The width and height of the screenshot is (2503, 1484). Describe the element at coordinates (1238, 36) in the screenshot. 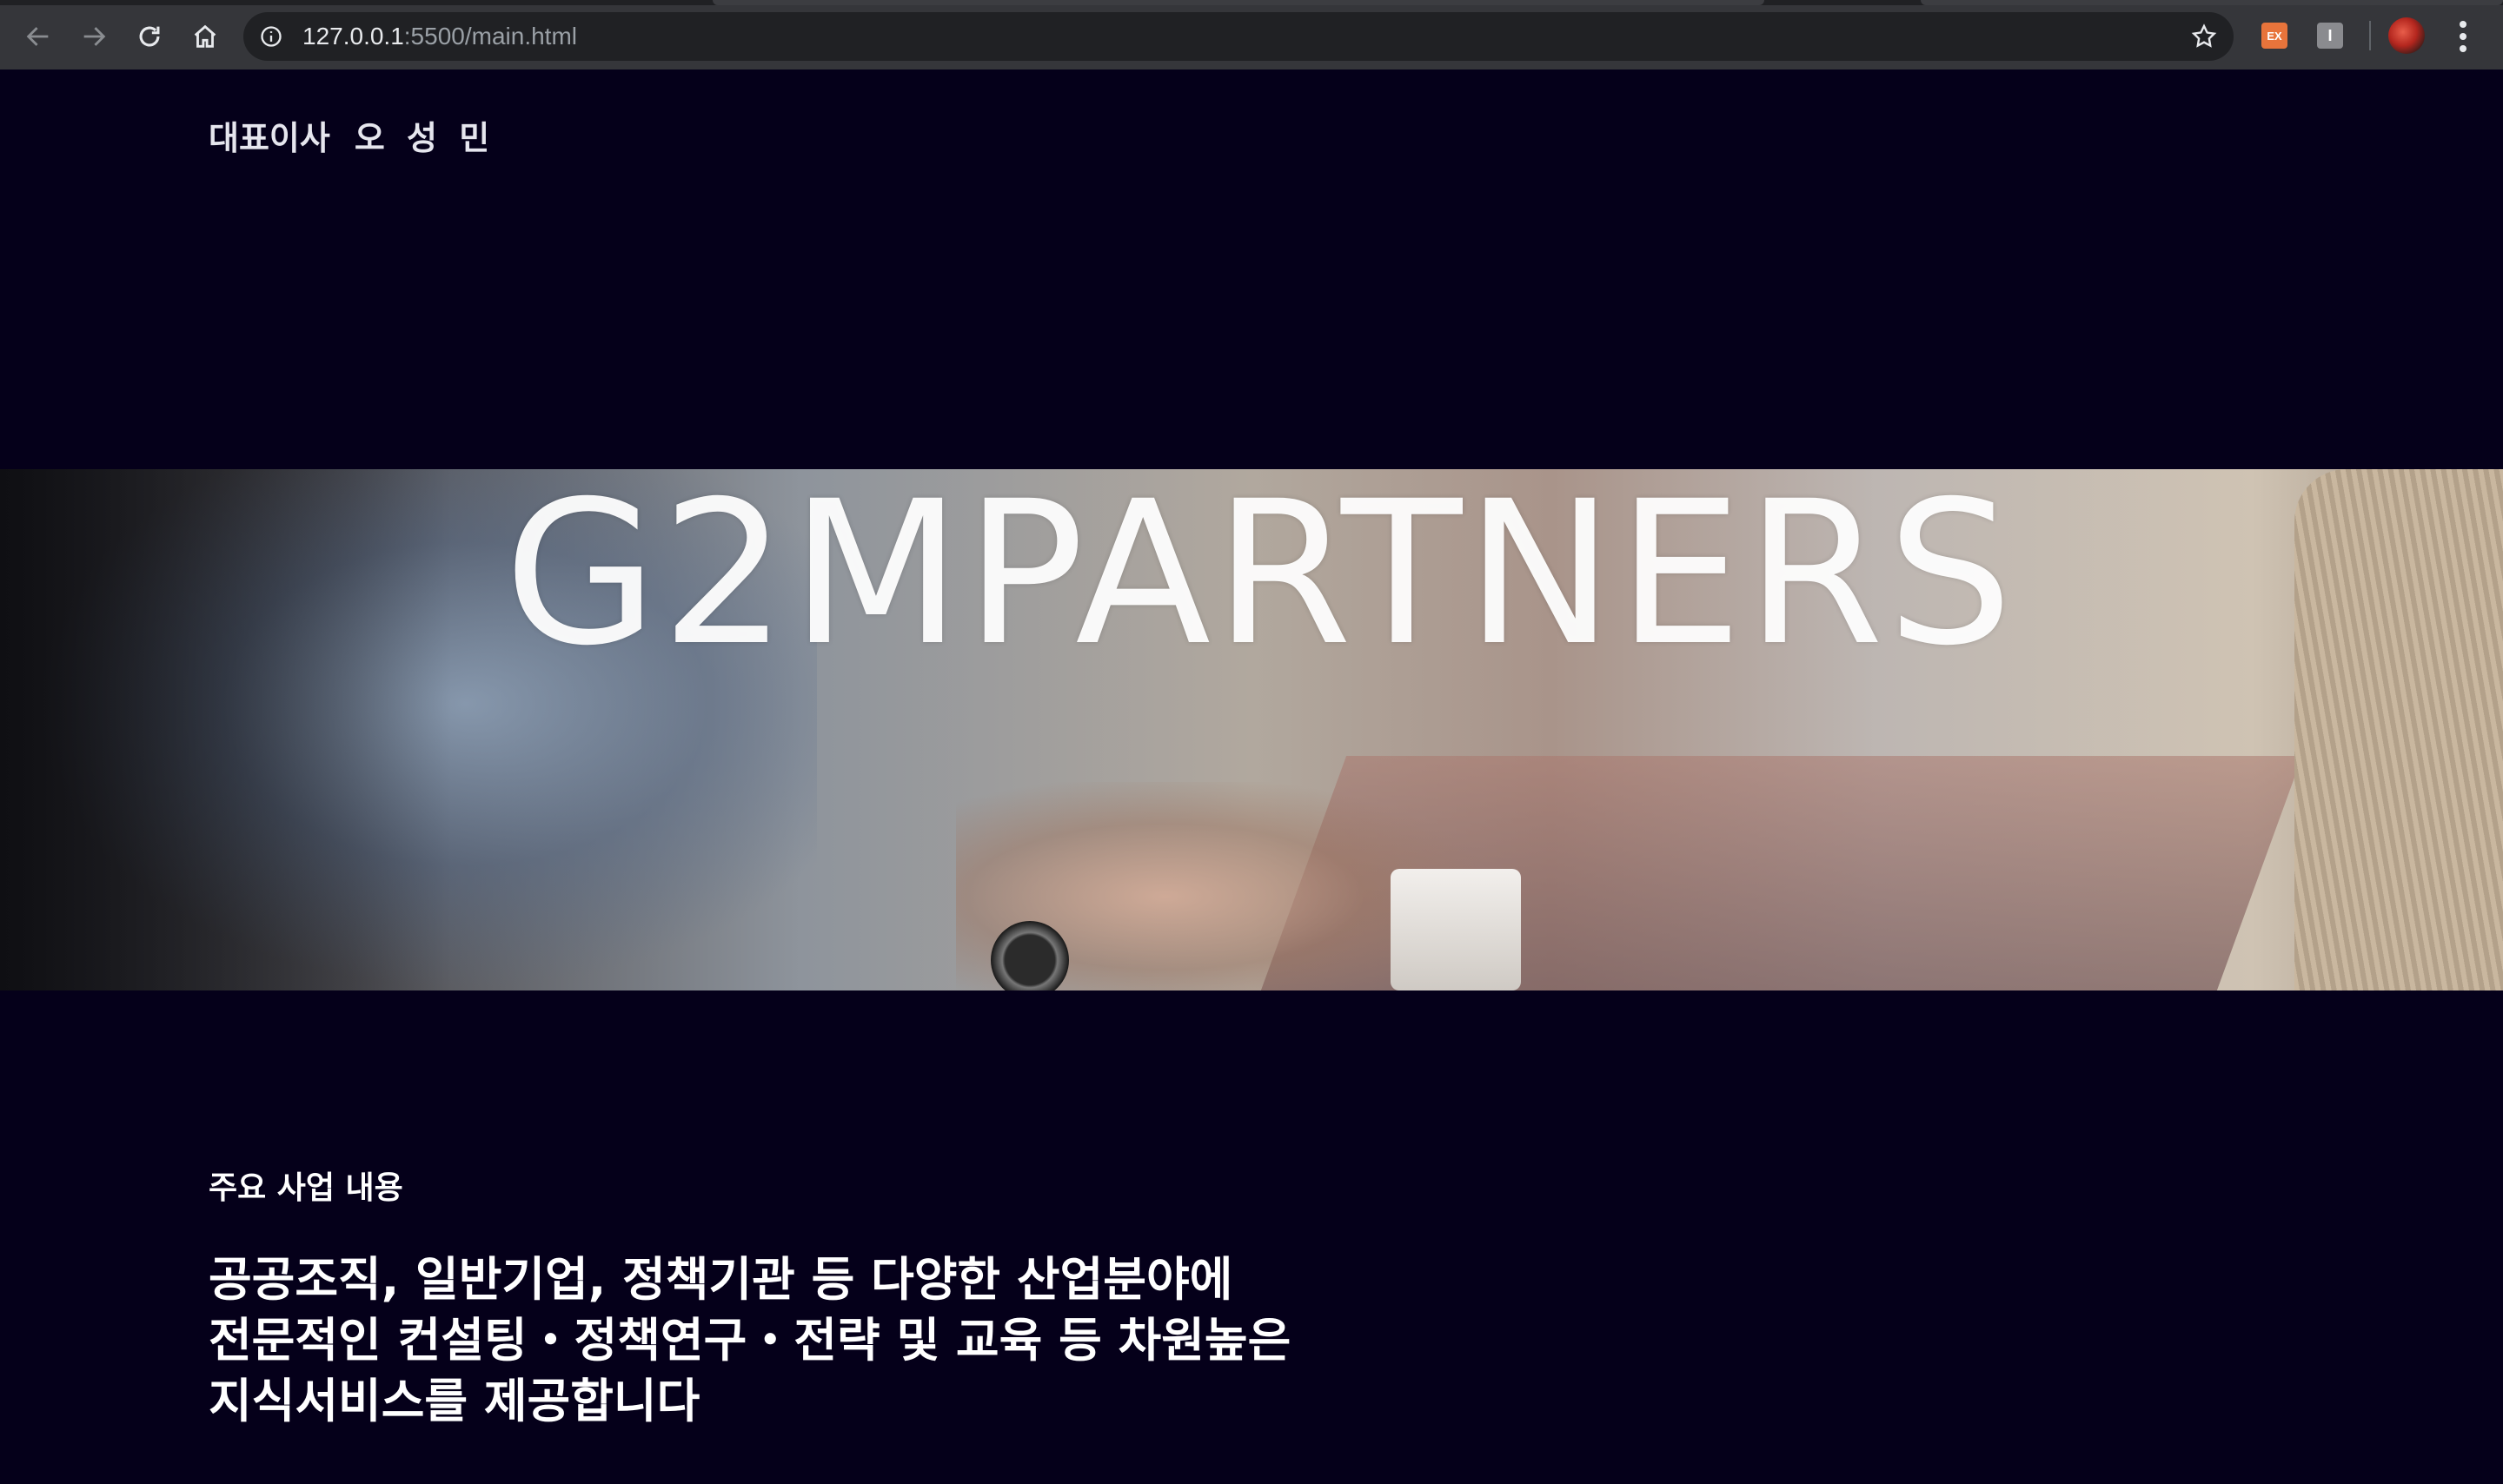

I see `address-bar: 127.0.0.1:5500/main.html` at that location.